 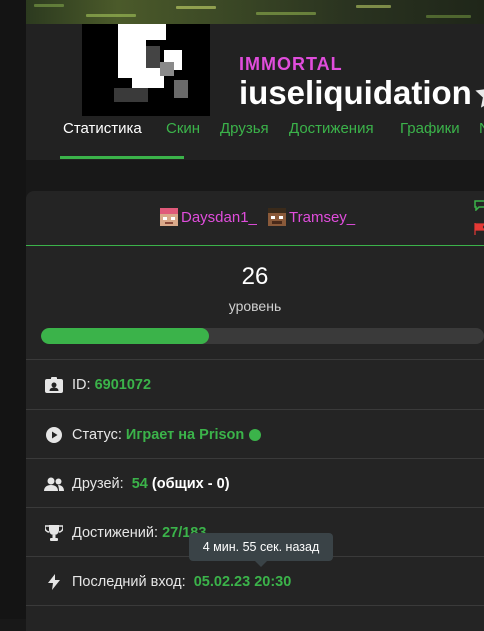 I want to click on level-value: 26, so click(x=255, y=276).